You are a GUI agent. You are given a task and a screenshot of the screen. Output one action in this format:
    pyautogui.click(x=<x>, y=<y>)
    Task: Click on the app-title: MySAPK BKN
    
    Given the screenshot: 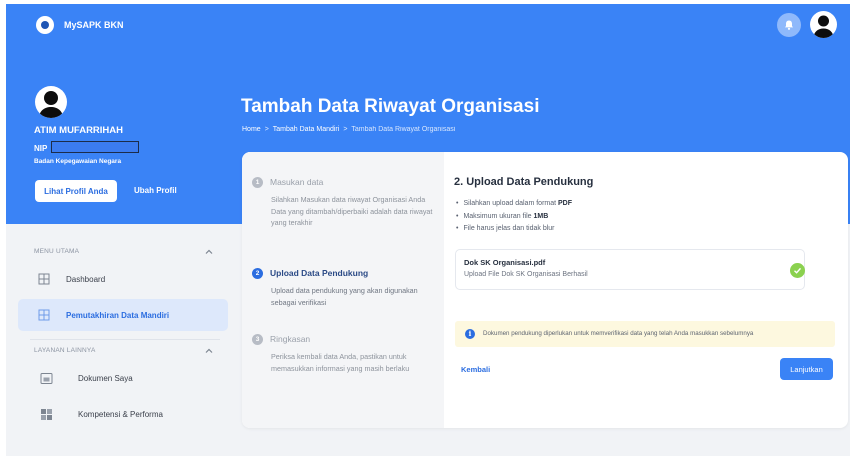 What is the action you would take?
    pyautogui.click(x=94, y=25)
    